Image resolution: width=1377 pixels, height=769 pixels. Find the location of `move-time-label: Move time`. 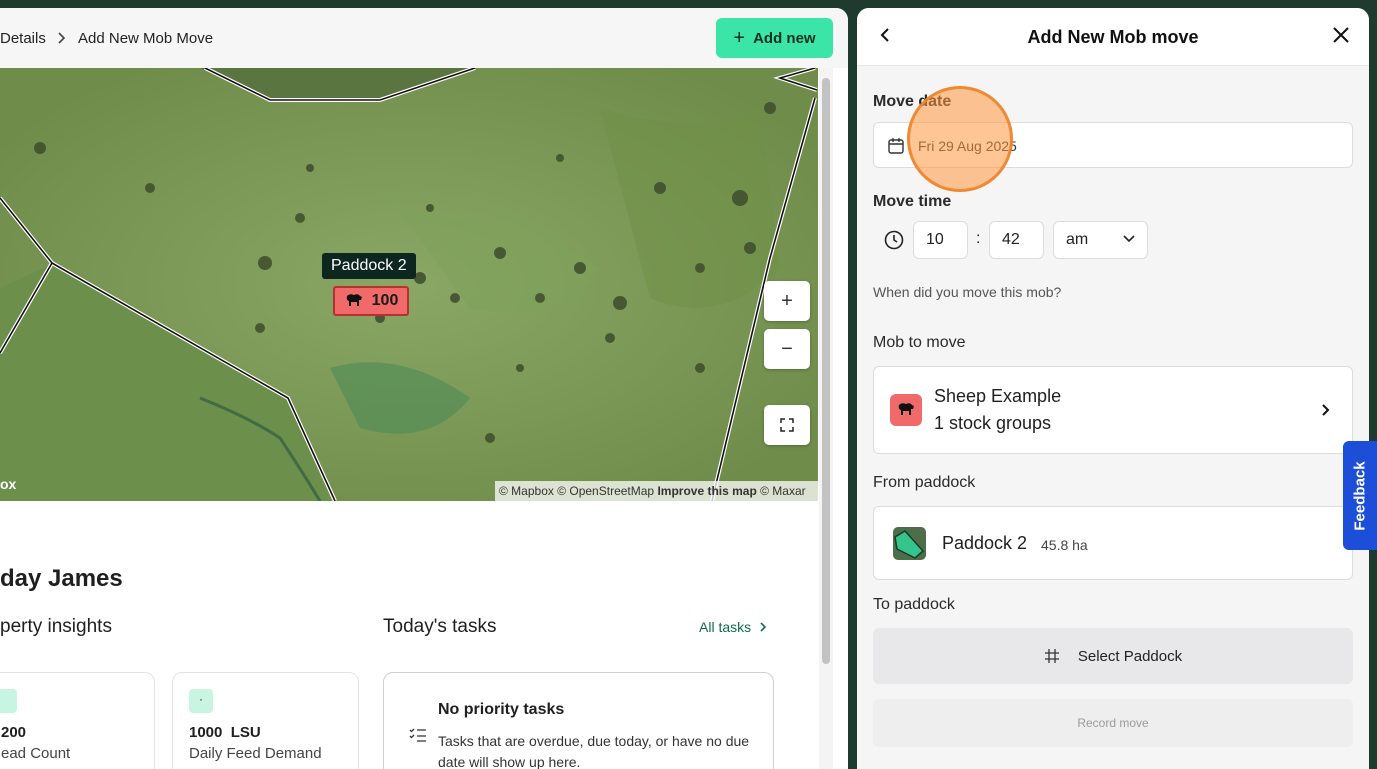

move-time-label: Move time is located at coordinates (912, 201).